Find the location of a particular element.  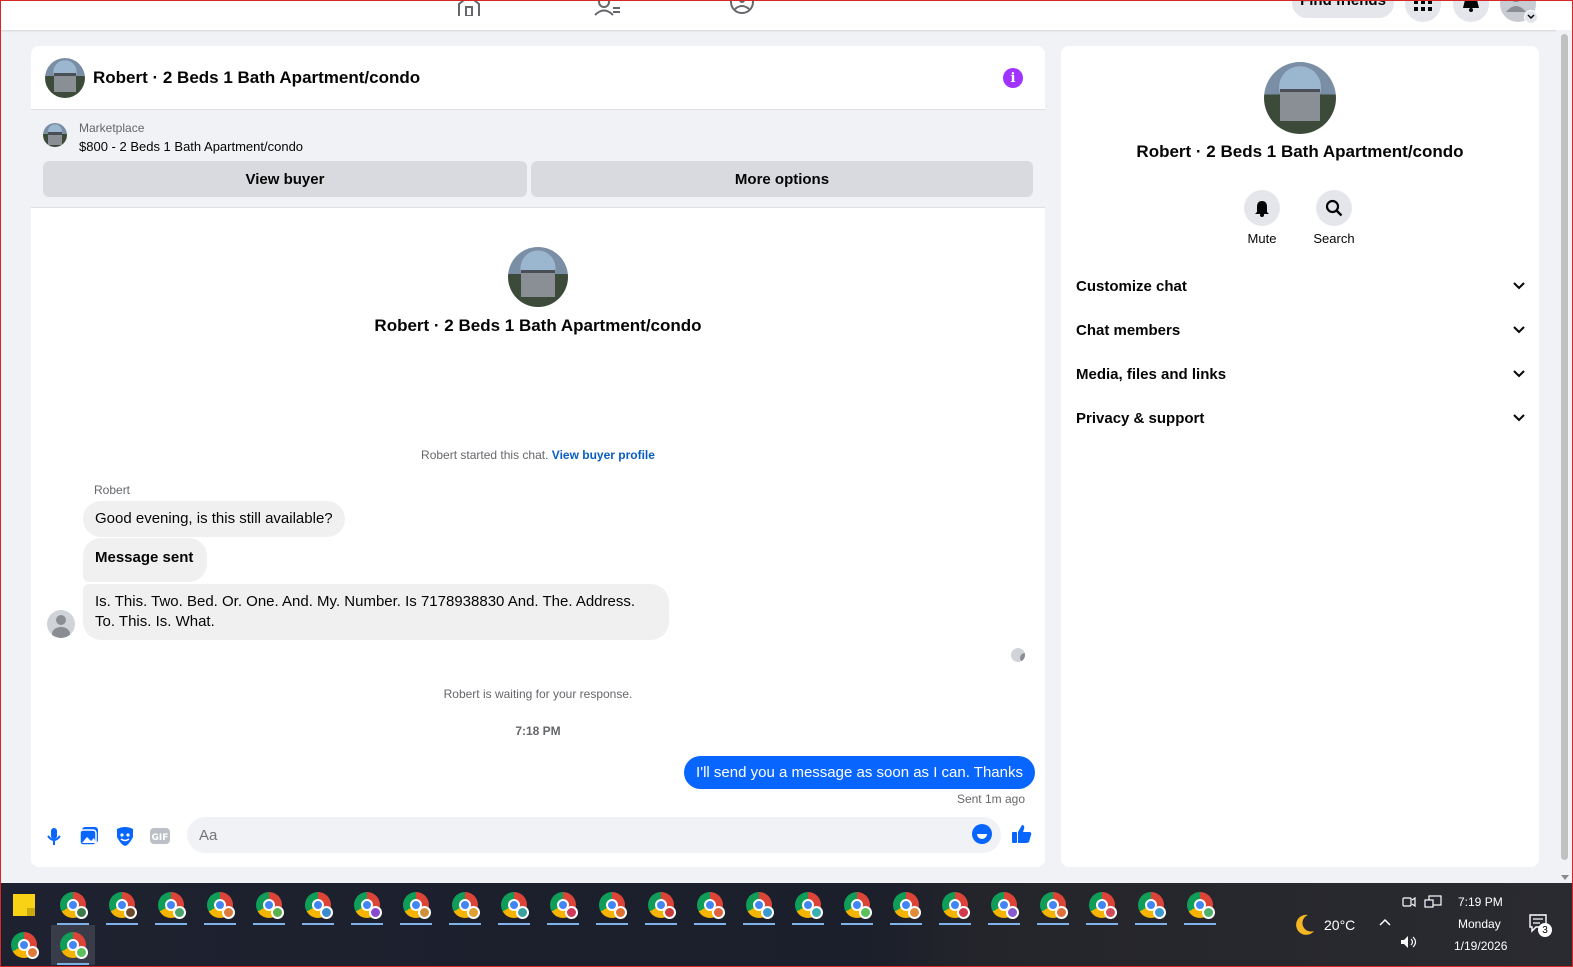

sent-status: Sent 1m ago is located at coordinates (990, 799).